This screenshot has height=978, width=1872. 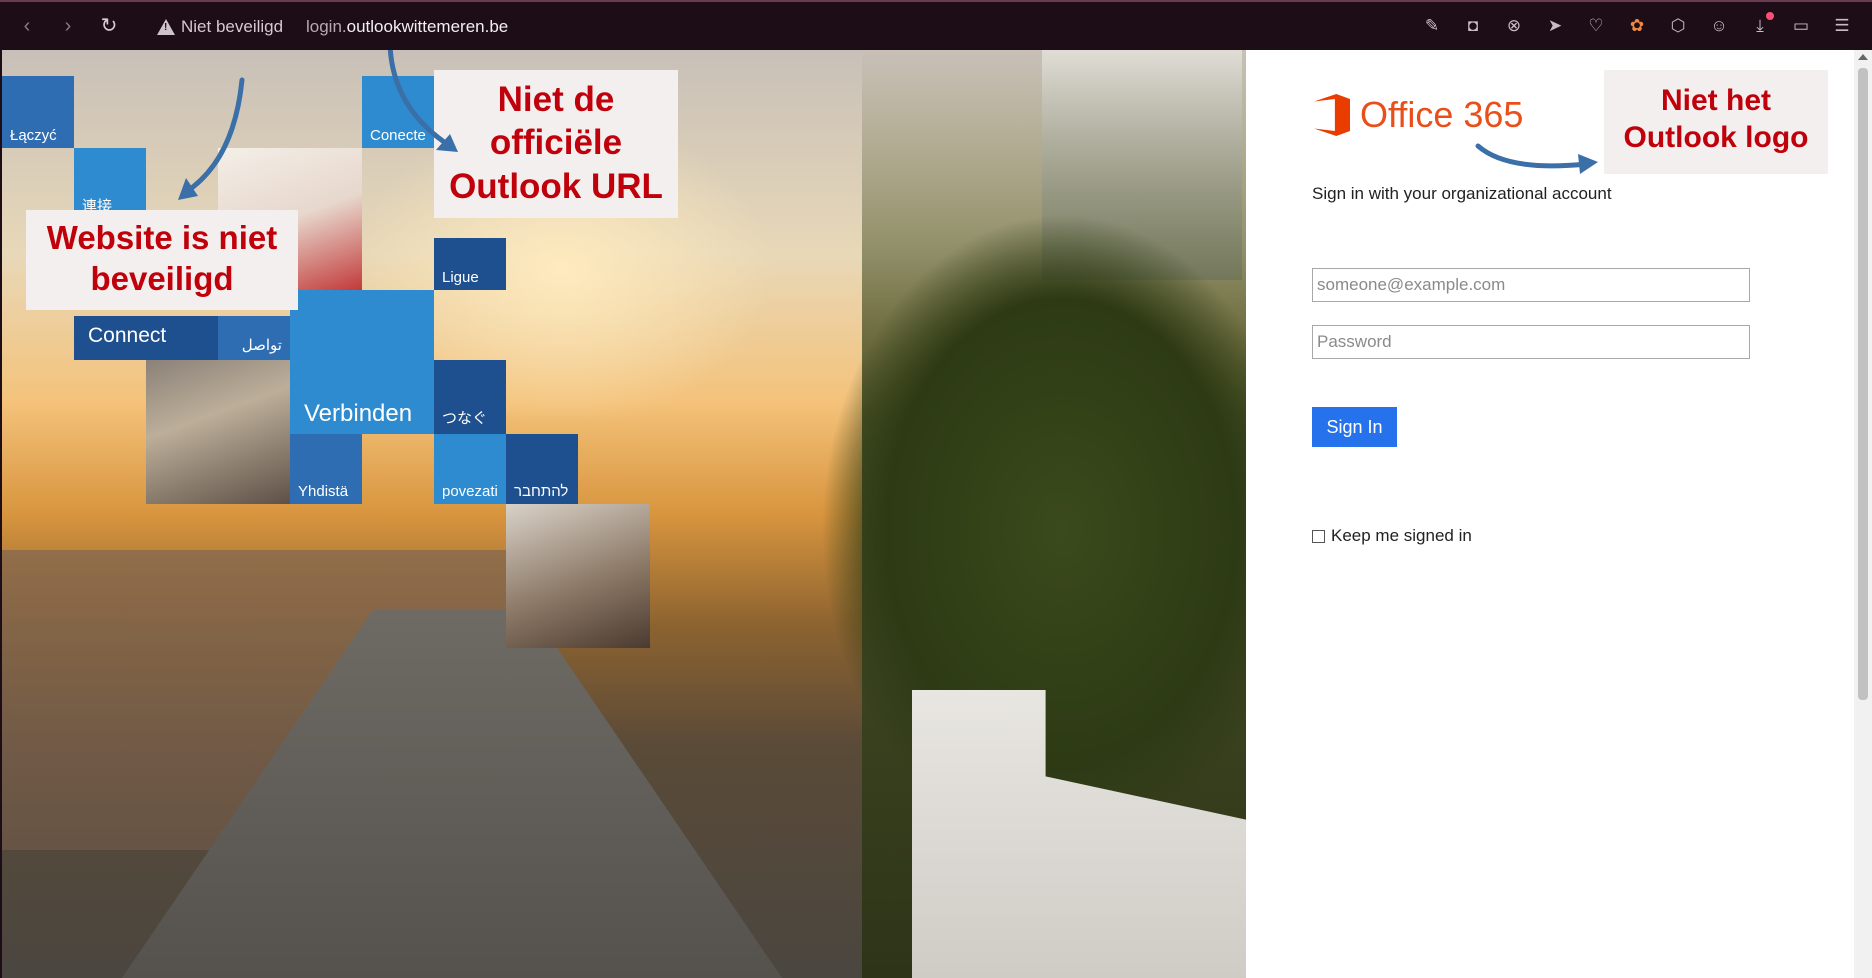 I want to click on sign-in-button: Sign In, so click(x=1354, y=427).